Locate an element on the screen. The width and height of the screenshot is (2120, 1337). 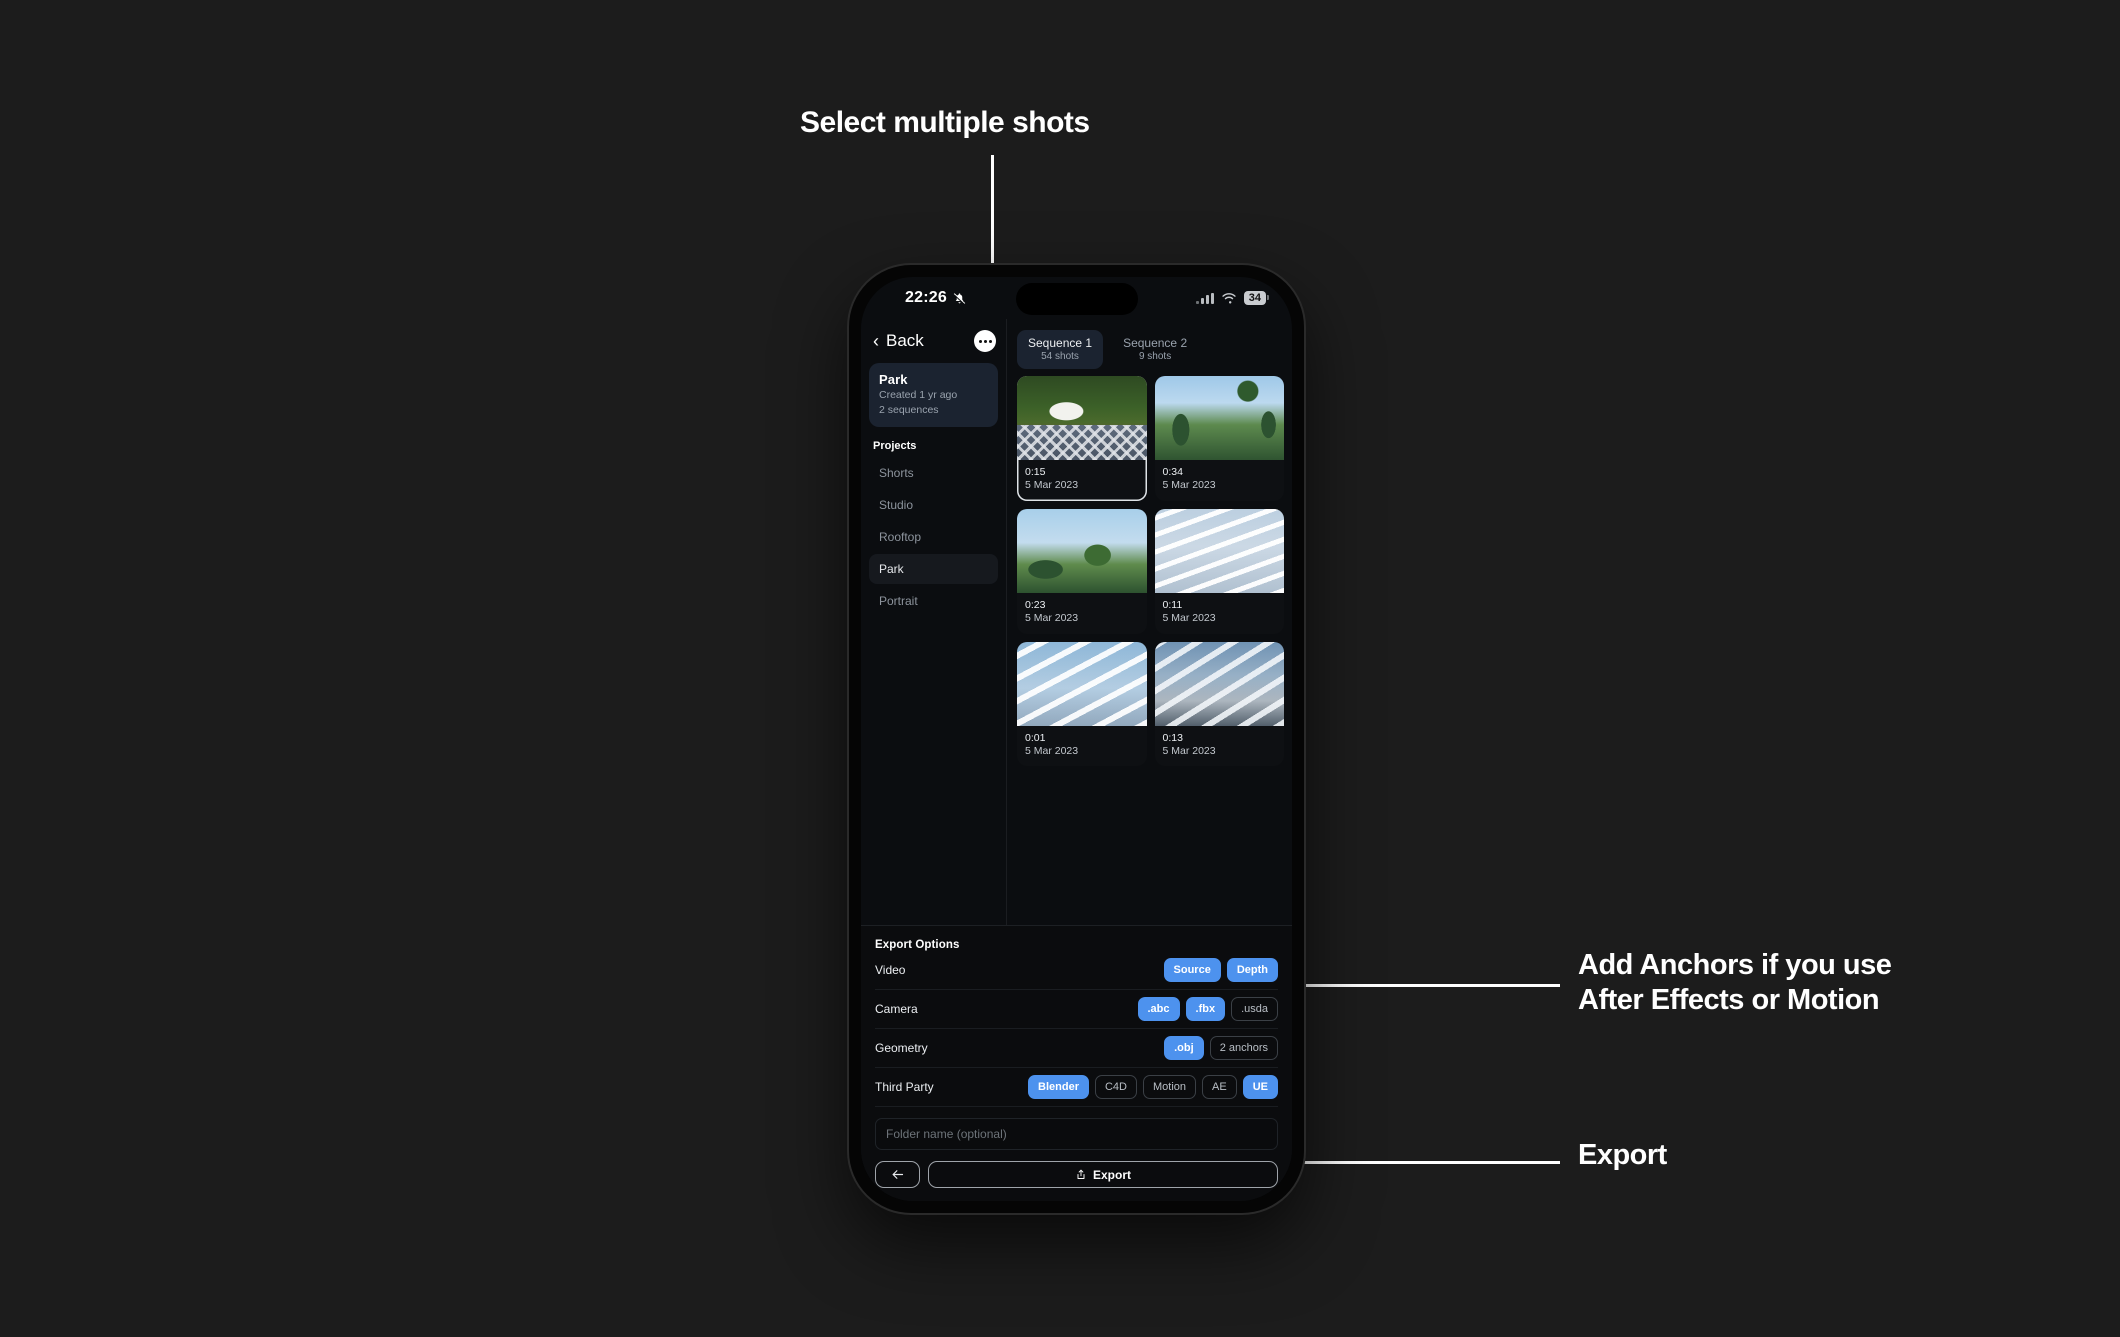
sequence-tabs: Sequence 1 54 shots Sequence 2 9 shots is located at coordinates (1150, 347).